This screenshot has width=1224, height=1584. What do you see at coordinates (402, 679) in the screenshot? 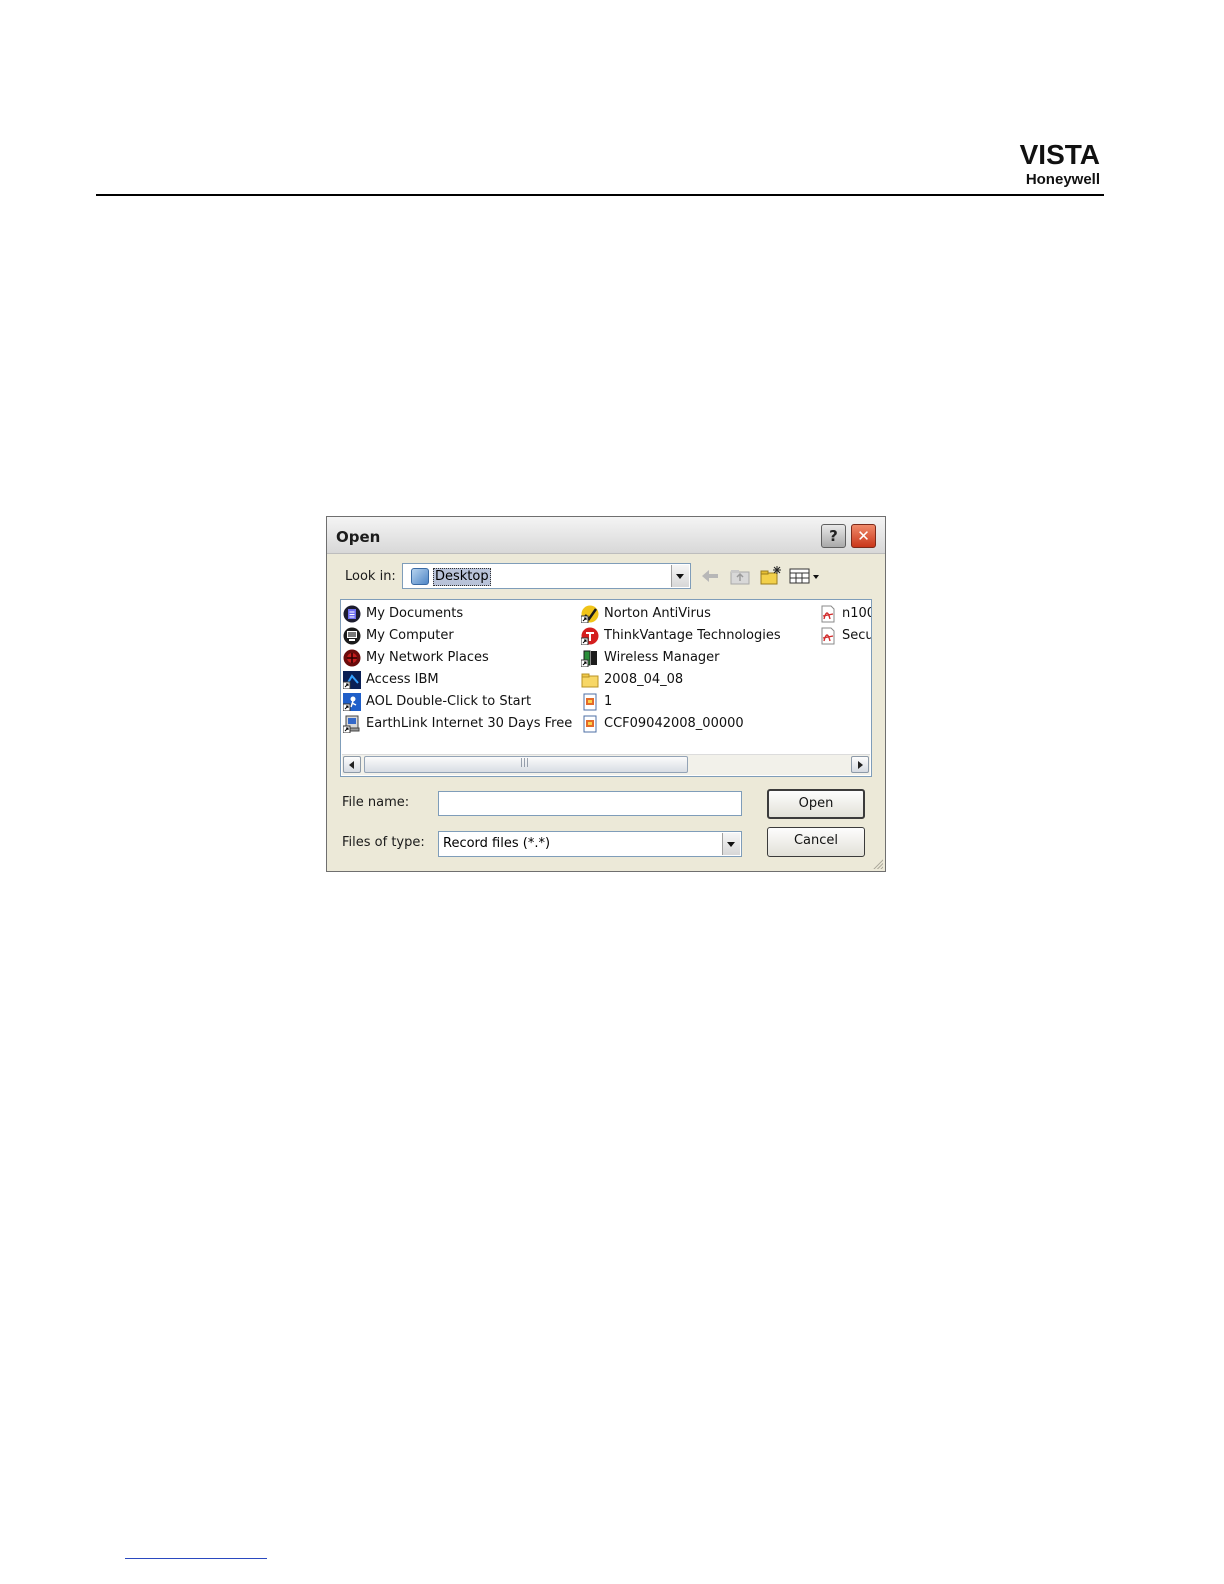
I see `file-name: Access IBM` at bounding box center [402, 679].